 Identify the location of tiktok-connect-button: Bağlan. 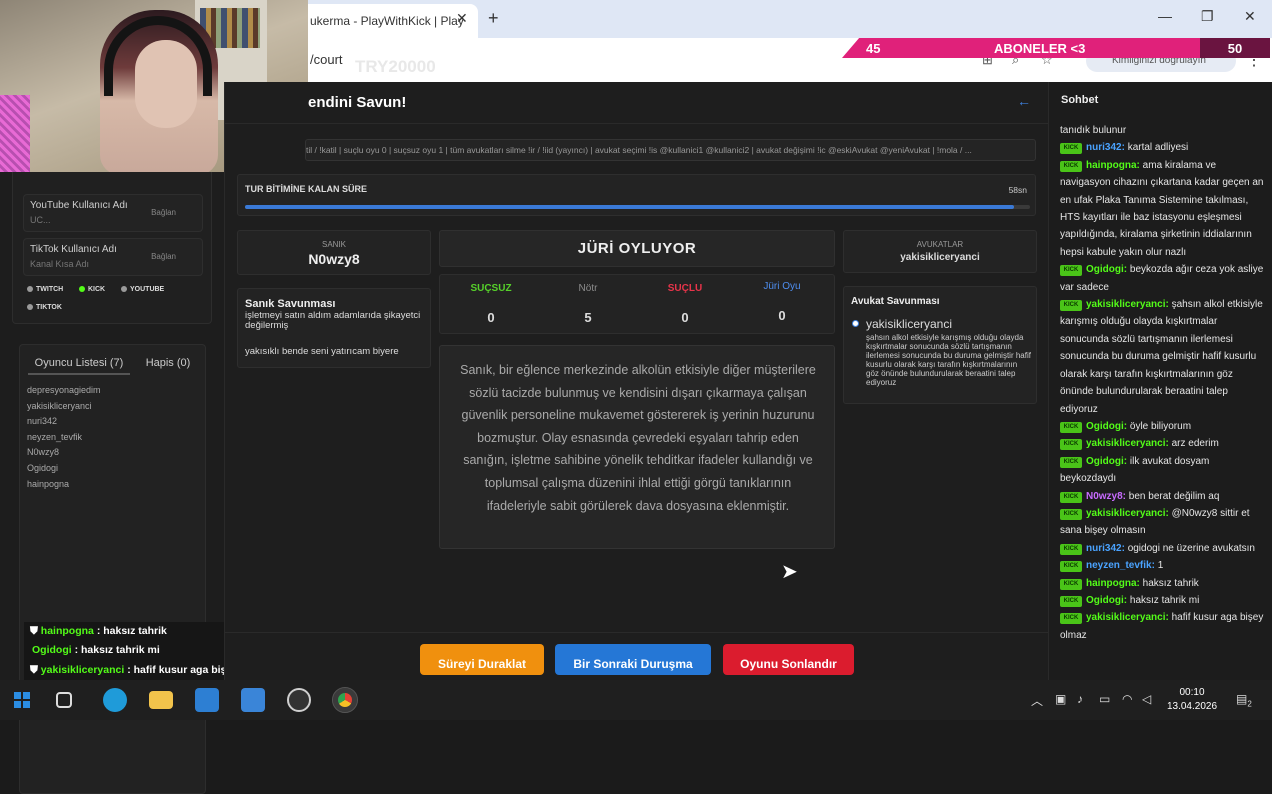
(163, 256).